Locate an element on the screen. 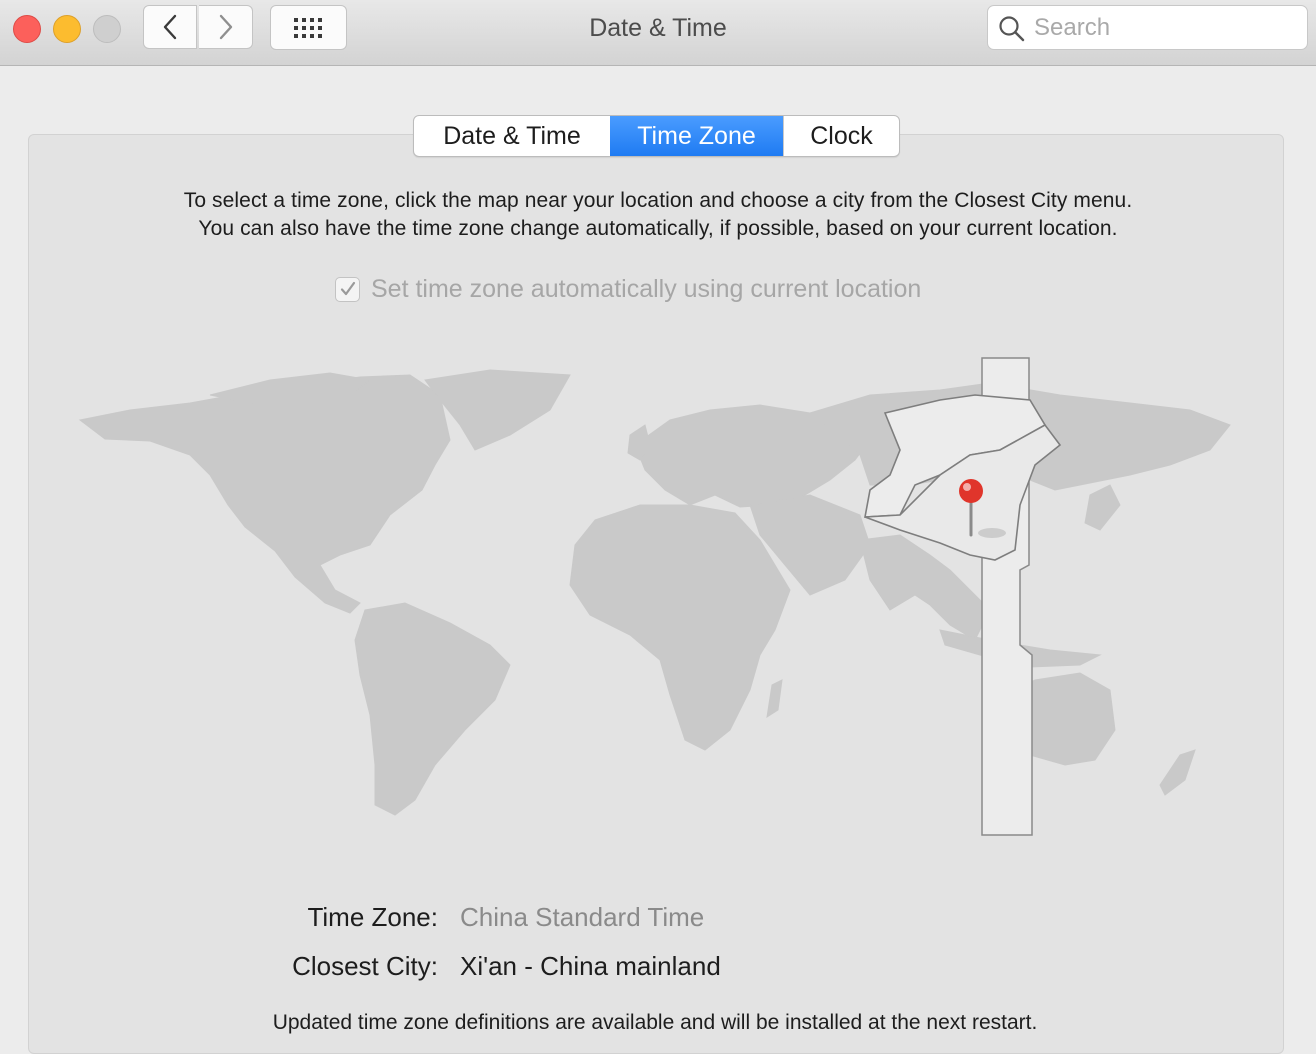 This screenshot has height=1054, width=1316. checkmark-icon is located at coordinates (347, 288).